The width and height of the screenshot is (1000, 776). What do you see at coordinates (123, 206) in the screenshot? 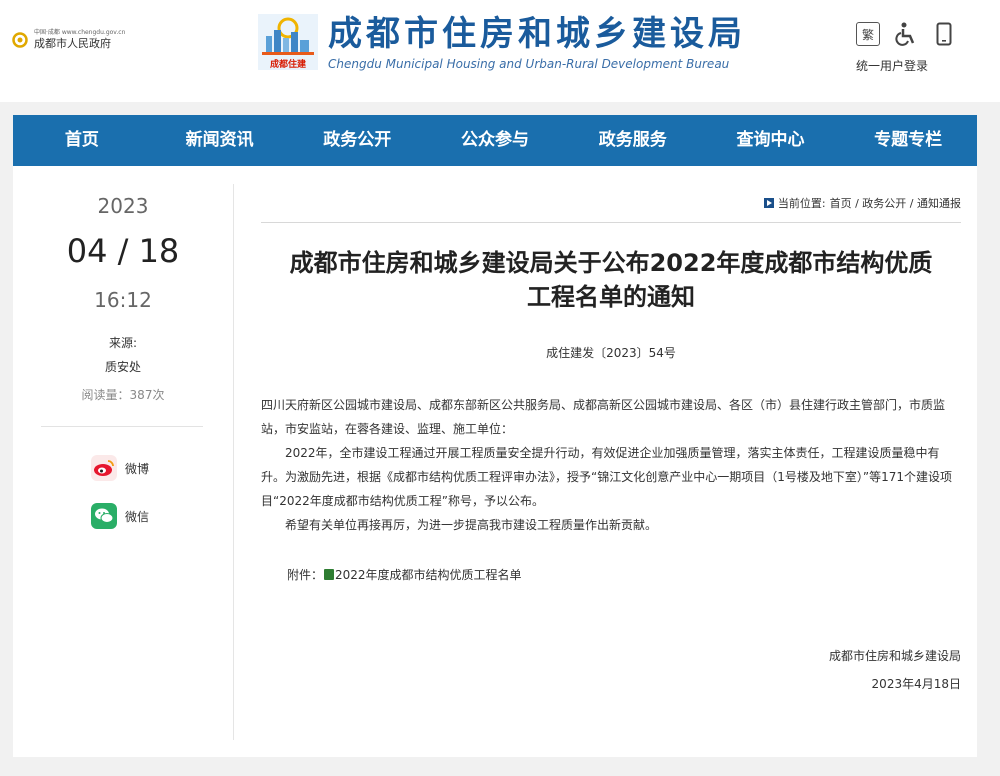
I see `publish-year: 2023` at bounding box center [123, 206].